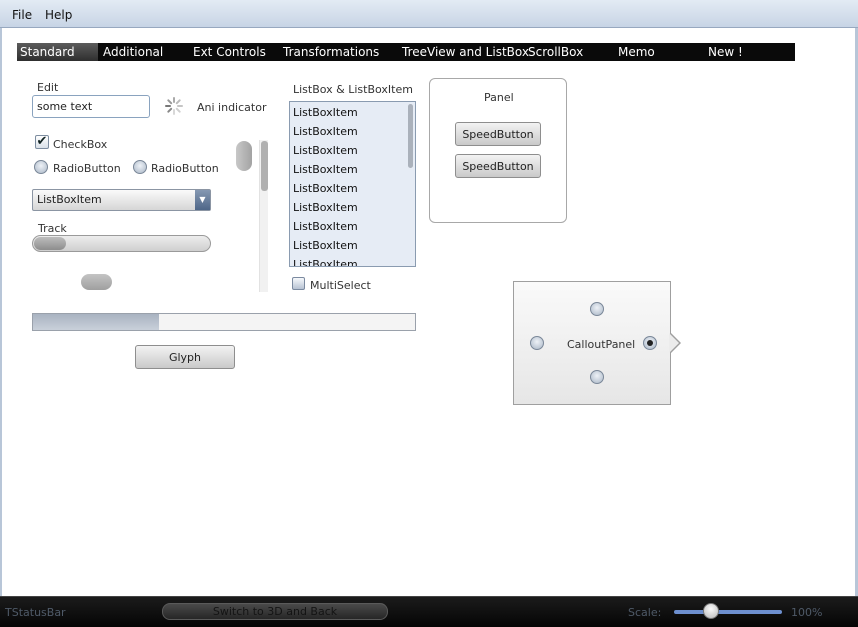  Describe the element at coordinates (185, 168) in the screenshot. I see `radio-button-2-label: RadioButton` at that location.